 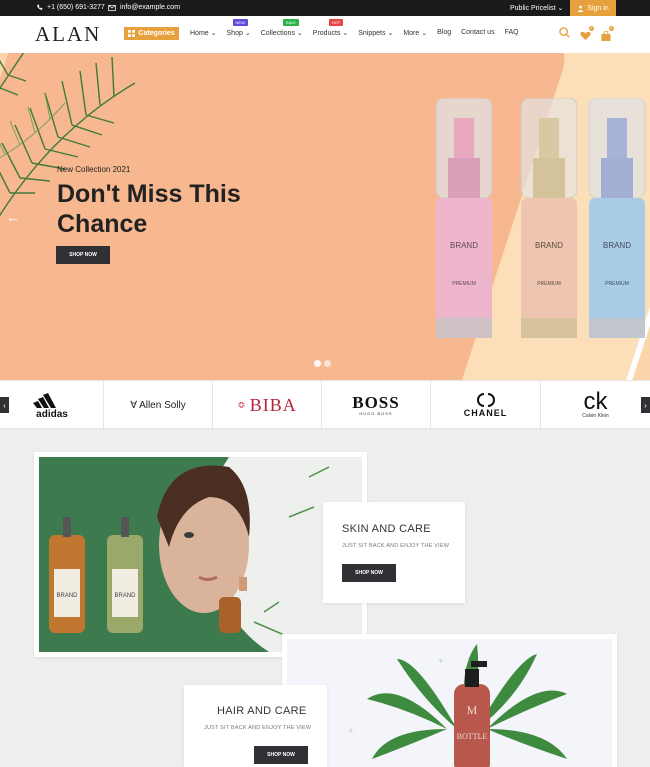 I want to click on nav-collections: SALE Collections ⌄, so click(x=281, y=28).